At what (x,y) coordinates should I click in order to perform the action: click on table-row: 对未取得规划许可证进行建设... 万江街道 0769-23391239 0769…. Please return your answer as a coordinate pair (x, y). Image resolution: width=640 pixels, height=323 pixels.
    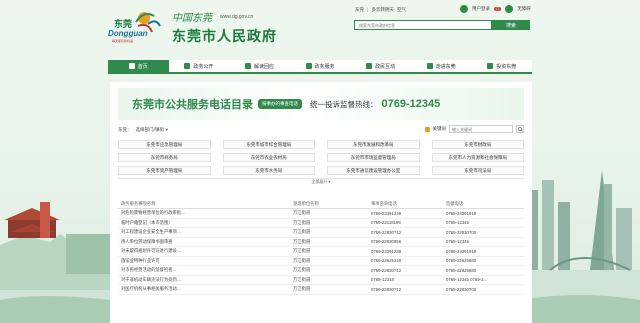
    Looking at the image, I should click on (321, 252).